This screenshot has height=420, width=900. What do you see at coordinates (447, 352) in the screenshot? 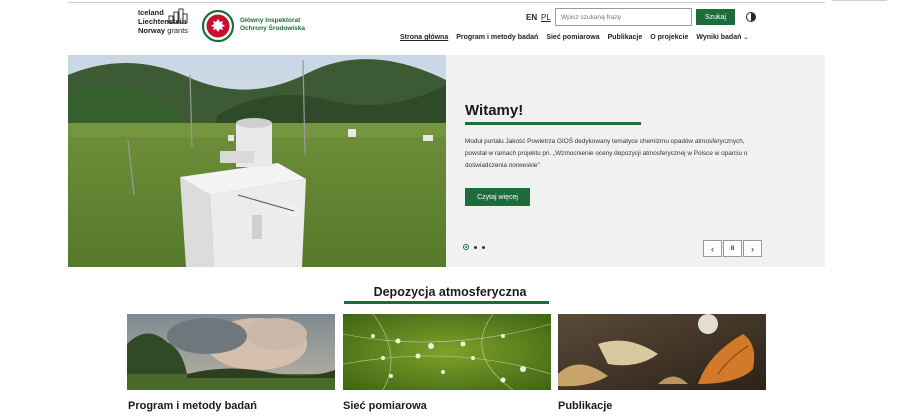
I see `card-image-network` at bounding box center [447, 352].